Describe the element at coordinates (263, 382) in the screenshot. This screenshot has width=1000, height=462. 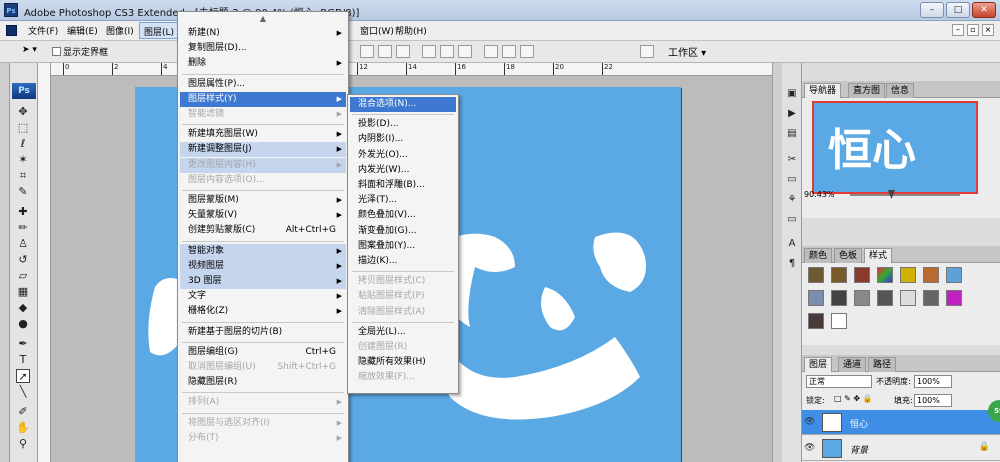
I see `layer-menu-item: 隐藏图层(R)` at that location.